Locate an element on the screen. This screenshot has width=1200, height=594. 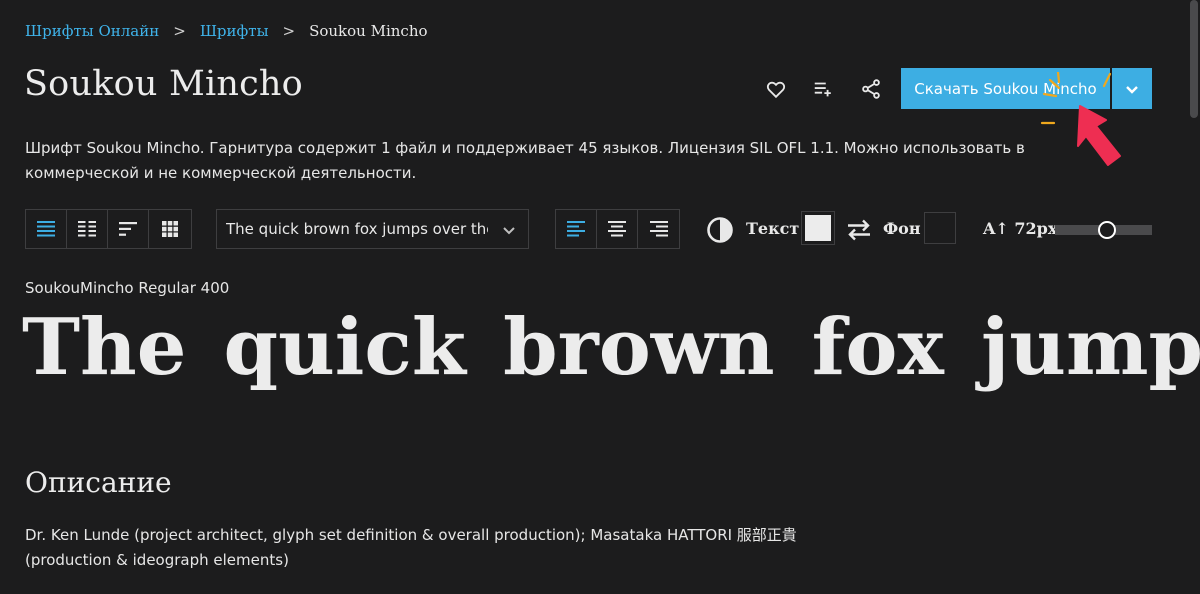
add-to-list-button is located at coordinates (823, 89).